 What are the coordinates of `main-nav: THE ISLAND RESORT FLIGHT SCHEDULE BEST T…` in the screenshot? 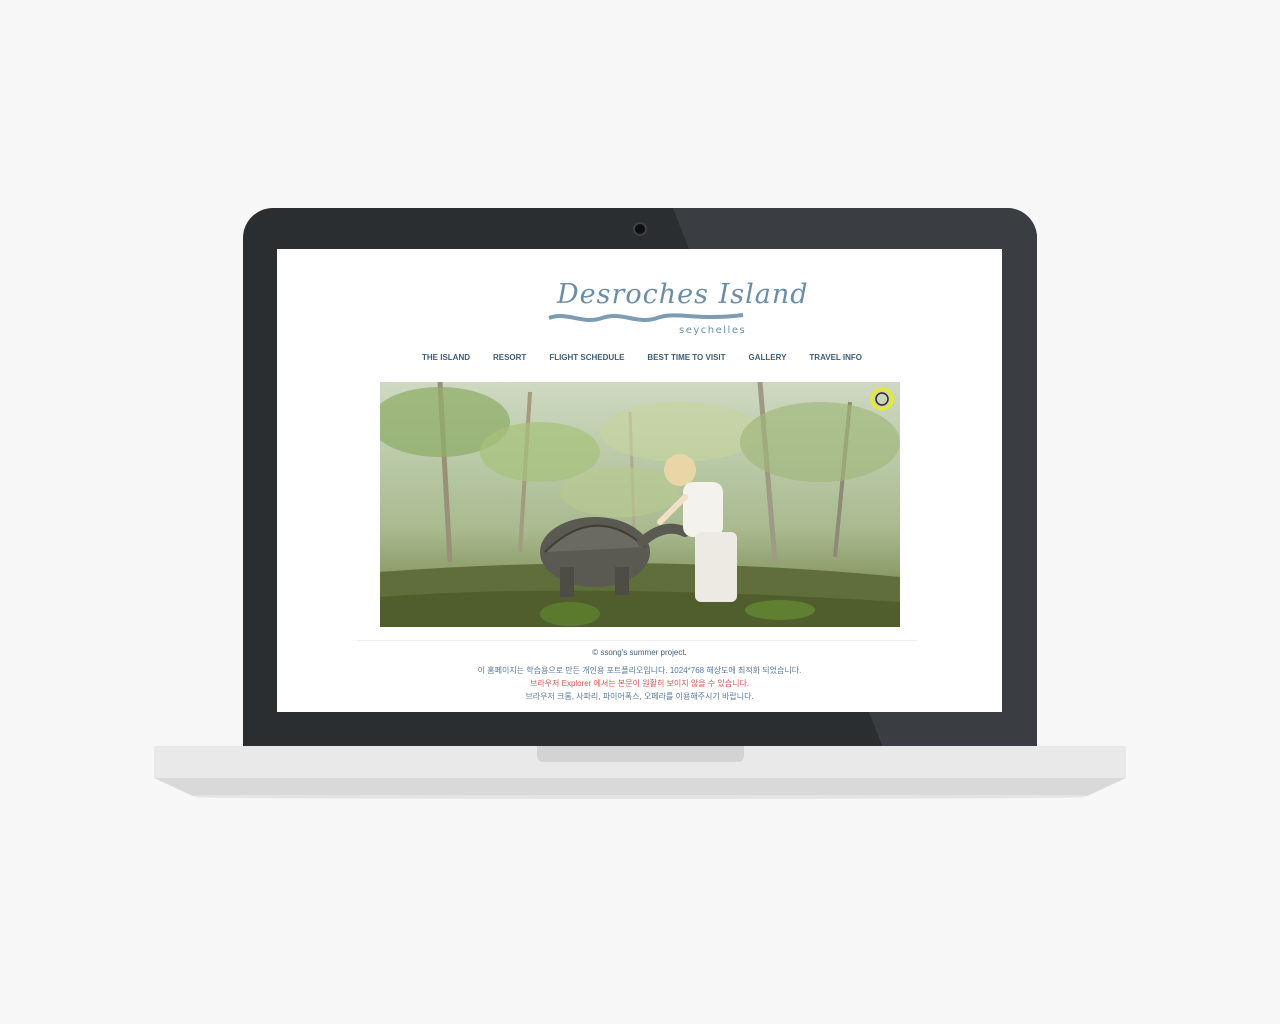 It's located at (642, 360).